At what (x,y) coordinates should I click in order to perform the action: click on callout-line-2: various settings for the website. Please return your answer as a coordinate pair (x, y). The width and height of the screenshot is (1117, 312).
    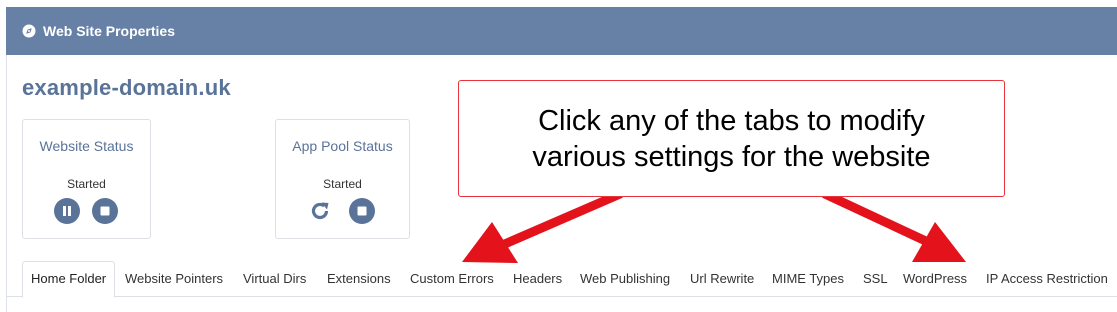
    Looking at the image, I should click on (731, 157).